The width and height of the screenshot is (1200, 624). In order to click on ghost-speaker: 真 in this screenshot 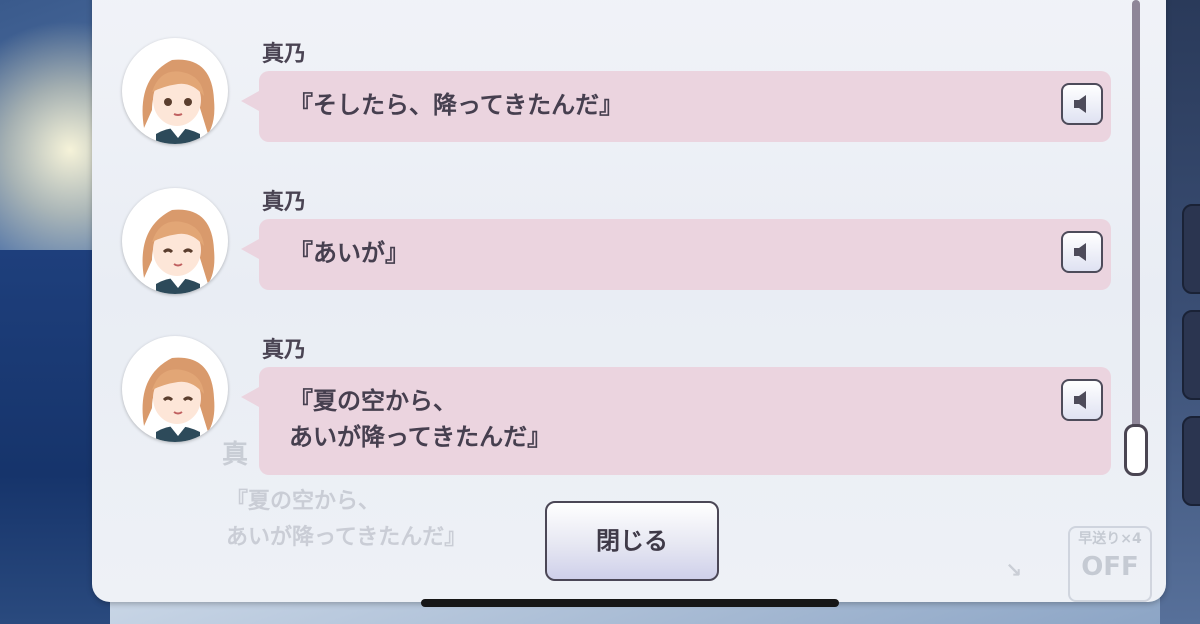, I will do `click(235, 455)`.